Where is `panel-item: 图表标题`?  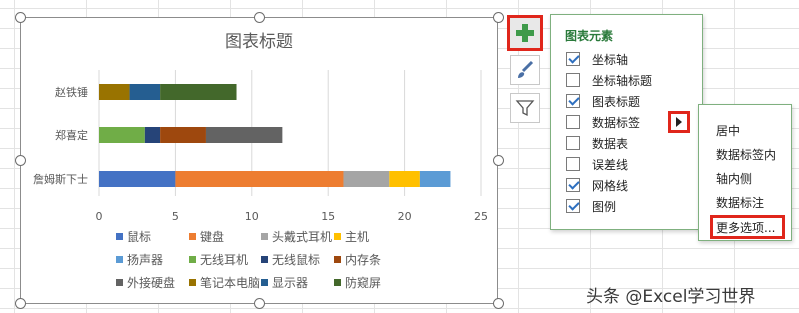 panel-item: 图表标题 is located at coordinates (603, 101).